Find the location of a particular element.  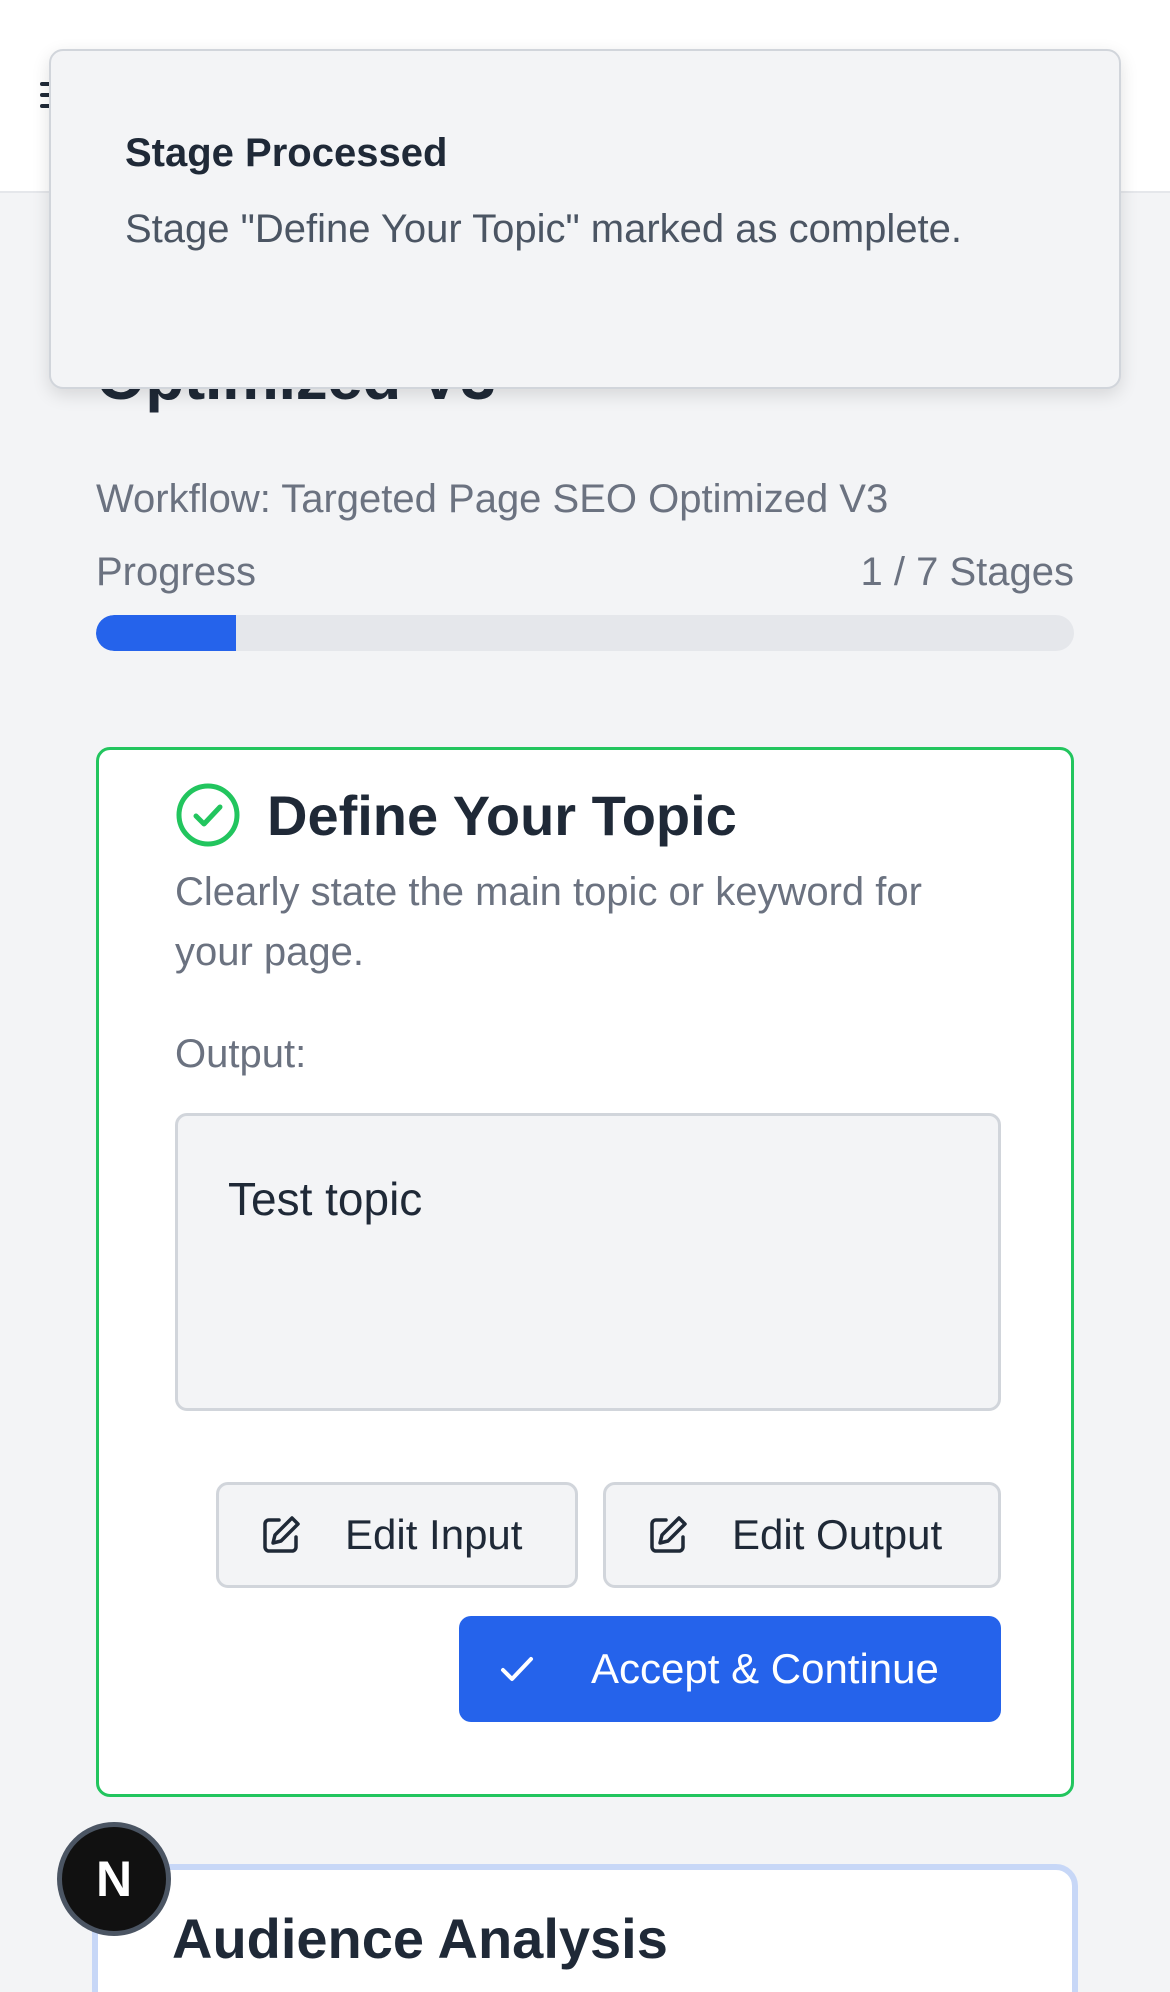

stage-header: Define Your Topic is located at coordinates (456, 815).